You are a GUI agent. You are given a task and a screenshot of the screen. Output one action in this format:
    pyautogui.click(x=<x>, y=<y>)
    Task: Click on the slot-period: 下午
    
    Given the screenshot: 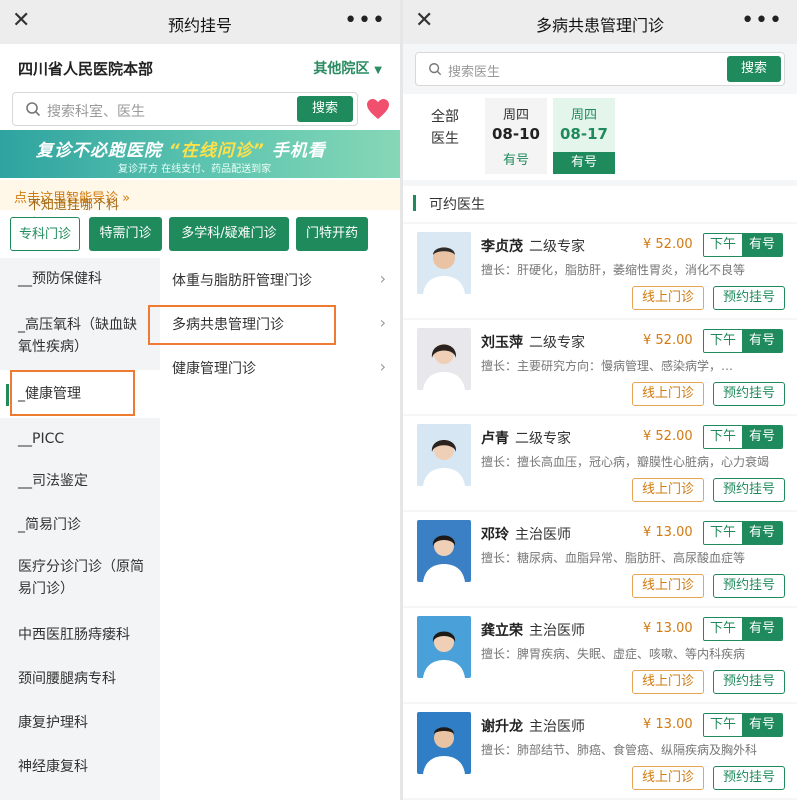 What is the action you would take?
    pyautogui.click(x=723, y=437)
    